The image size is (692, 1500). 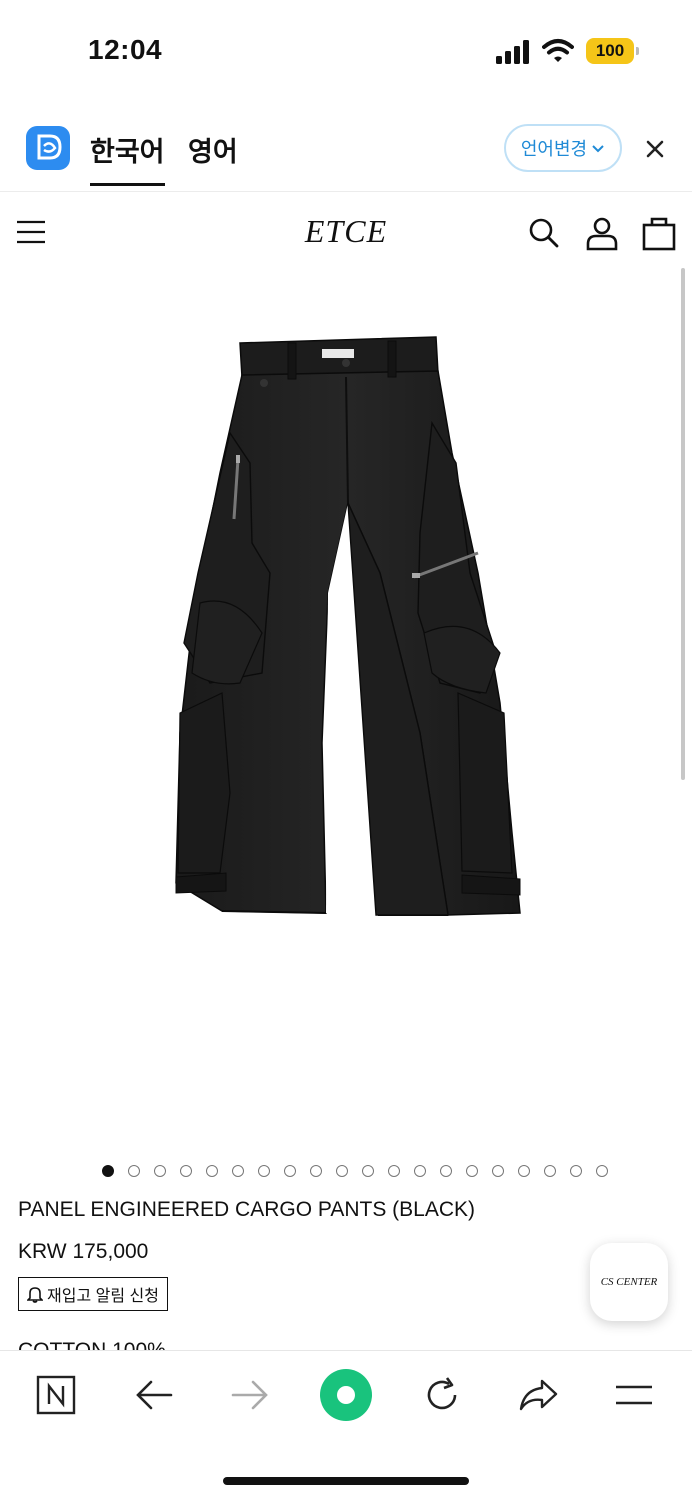 I want to click on naver-icon, so click(x=56, y=1395).